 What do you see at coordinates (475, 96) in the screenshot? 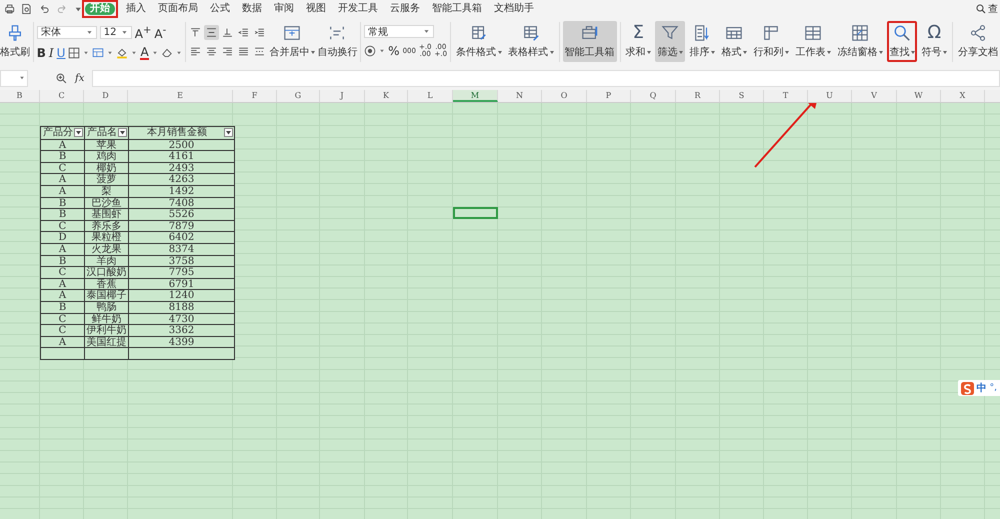
I see `column-header: M` at bounding box center [475, 96].